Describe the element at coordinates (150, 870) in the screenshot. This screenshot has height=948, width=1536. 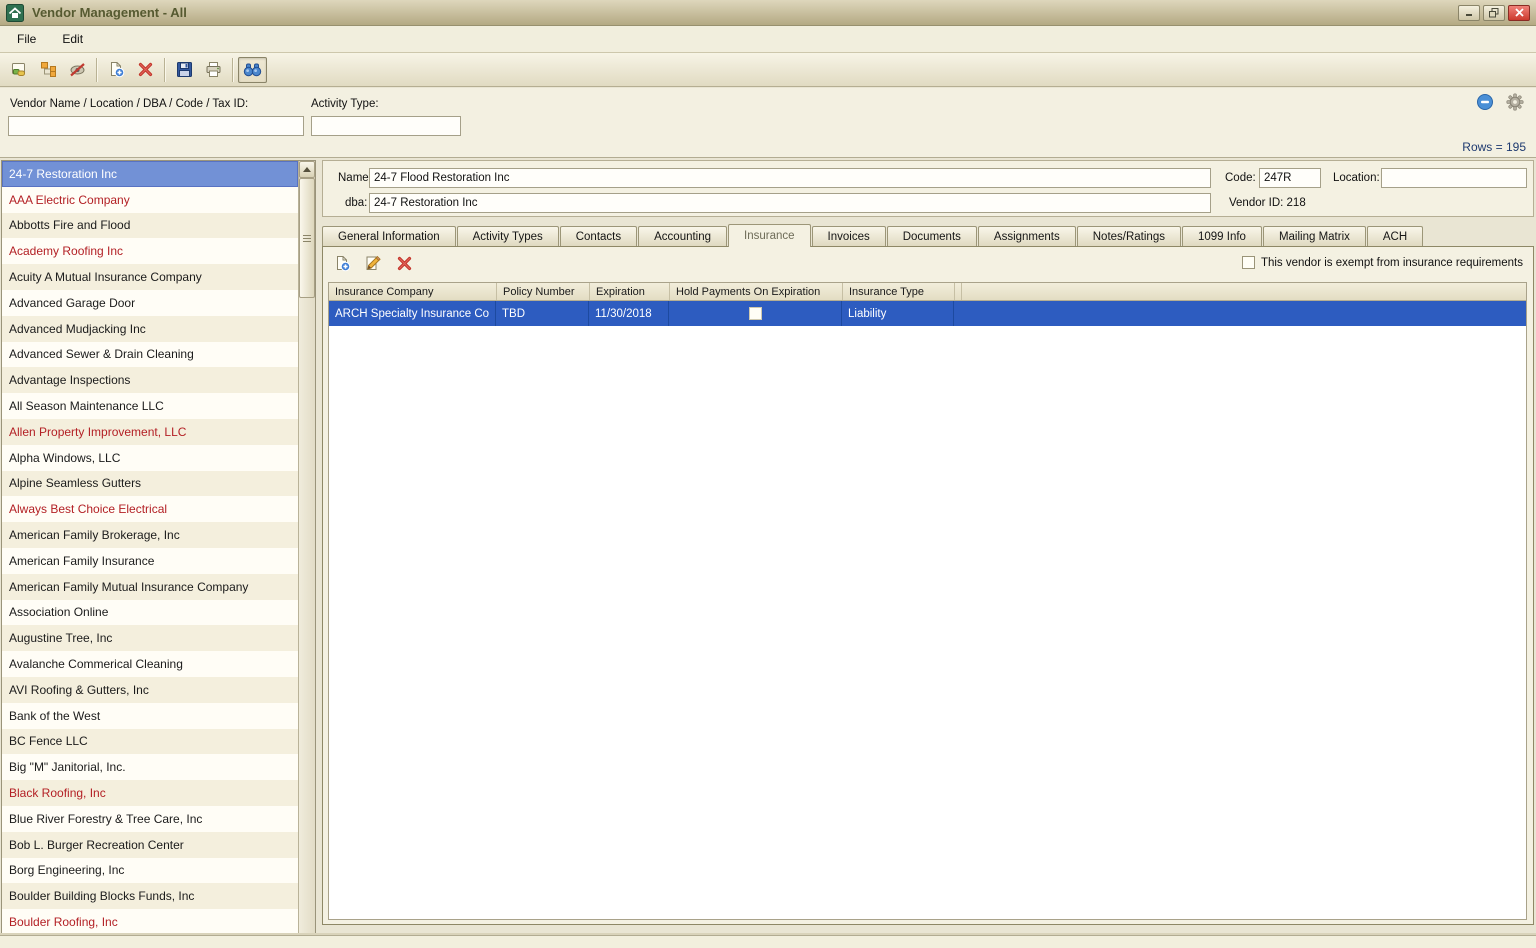
I see `vendor-list-item: Borg Engineering, Inc` at that location.